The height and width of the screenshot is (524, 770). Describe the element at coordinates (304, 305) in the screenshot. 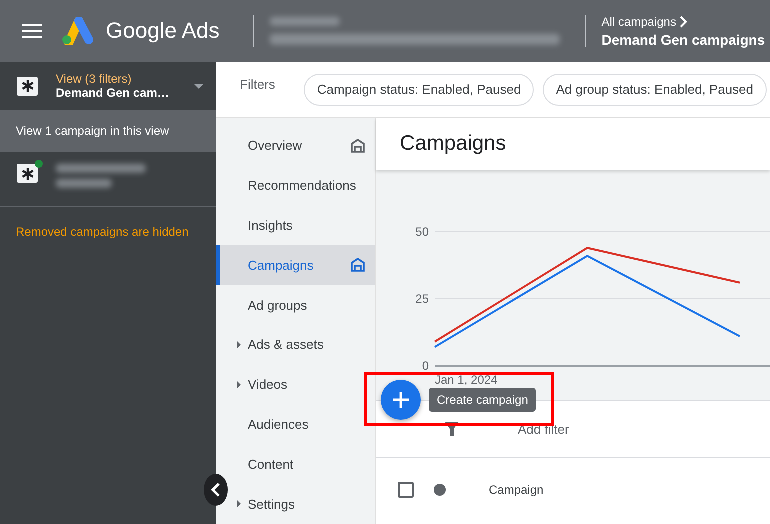

I see `nav-item: Ad groups` at that location.